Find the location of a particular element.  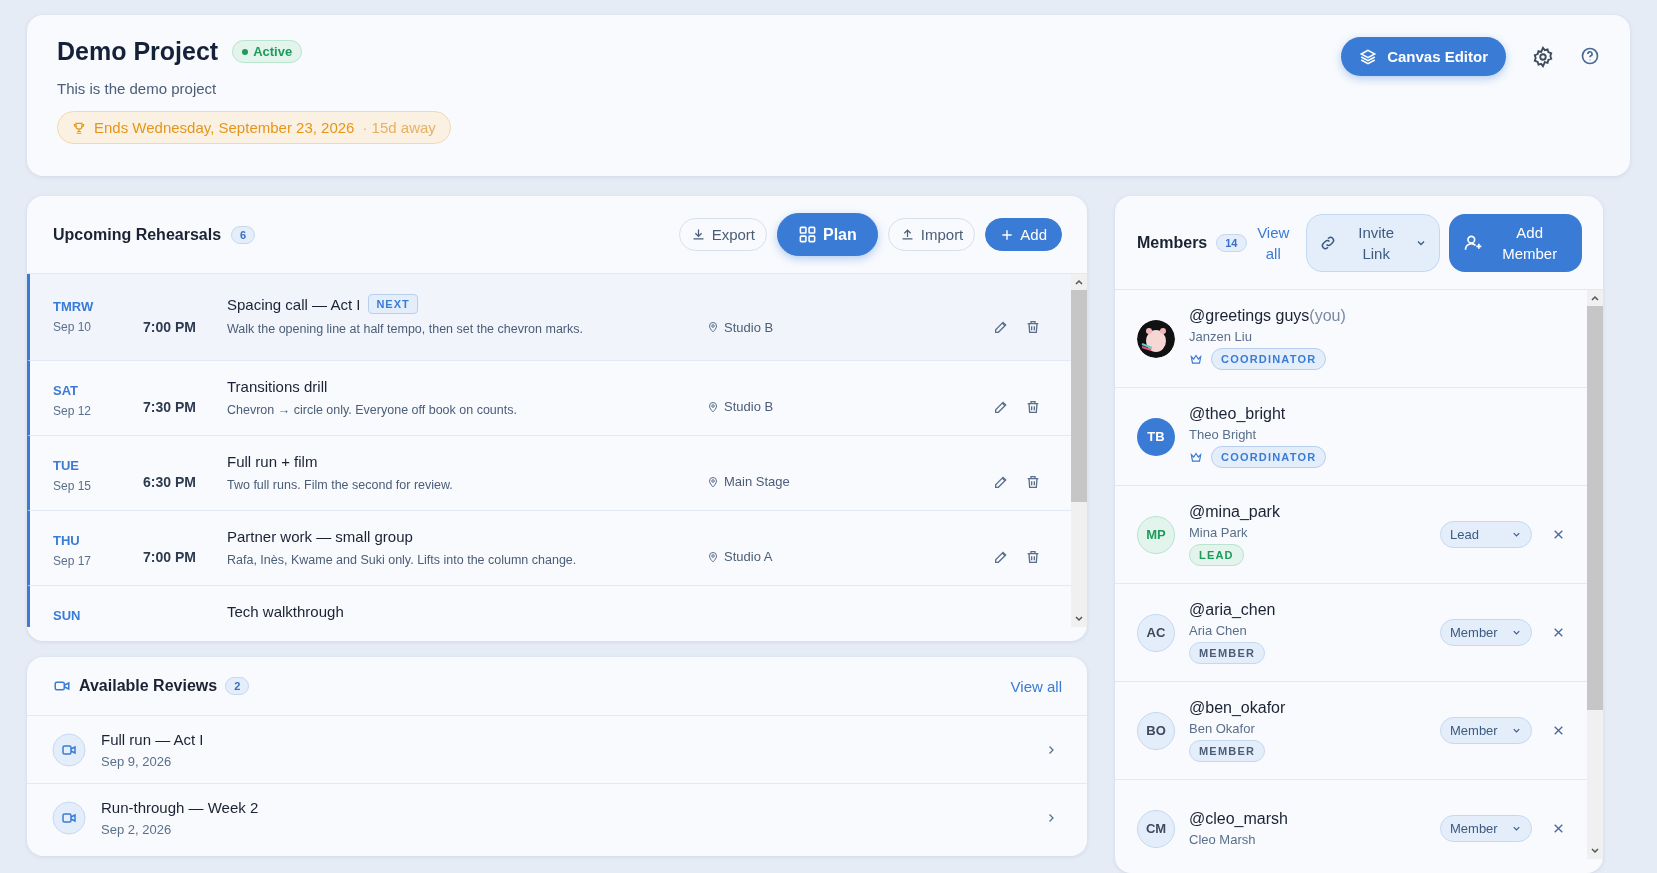

time-label: 6:30 PM is located at coordinates (170, 481).